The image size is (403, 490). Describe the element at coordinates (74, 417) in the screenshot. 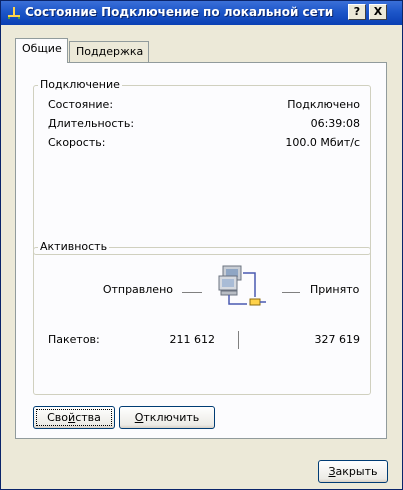

I see `properties-button: Свойства` at that location.